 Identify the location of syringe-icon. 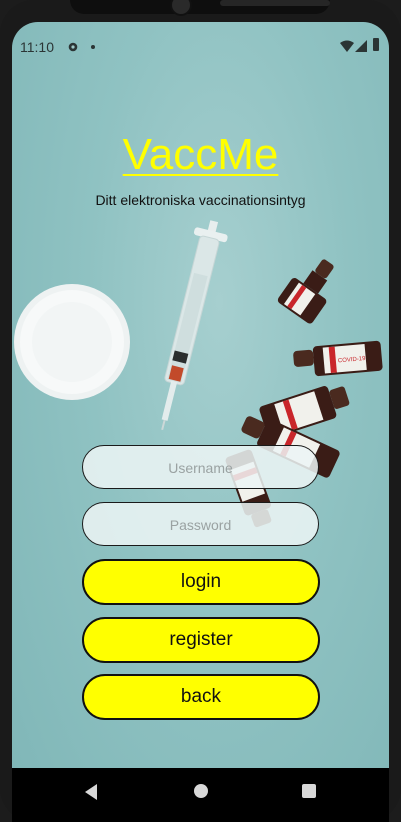
(194, 325).